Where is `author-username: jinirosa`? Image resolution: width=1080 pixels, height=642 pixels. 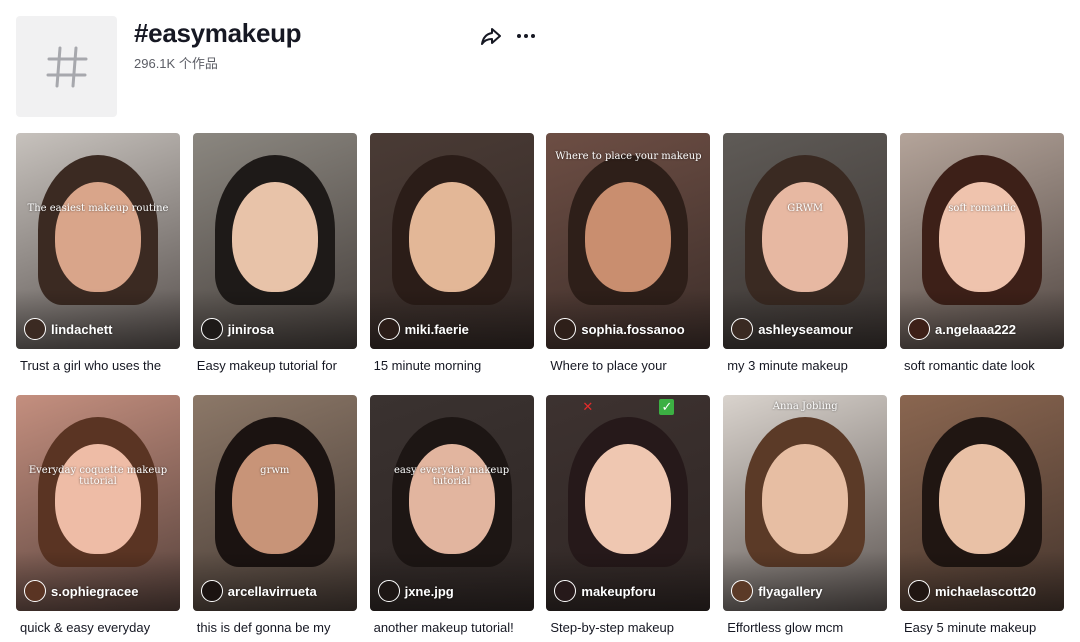
author-username: jinirosa is located at coordinates (251, 329).